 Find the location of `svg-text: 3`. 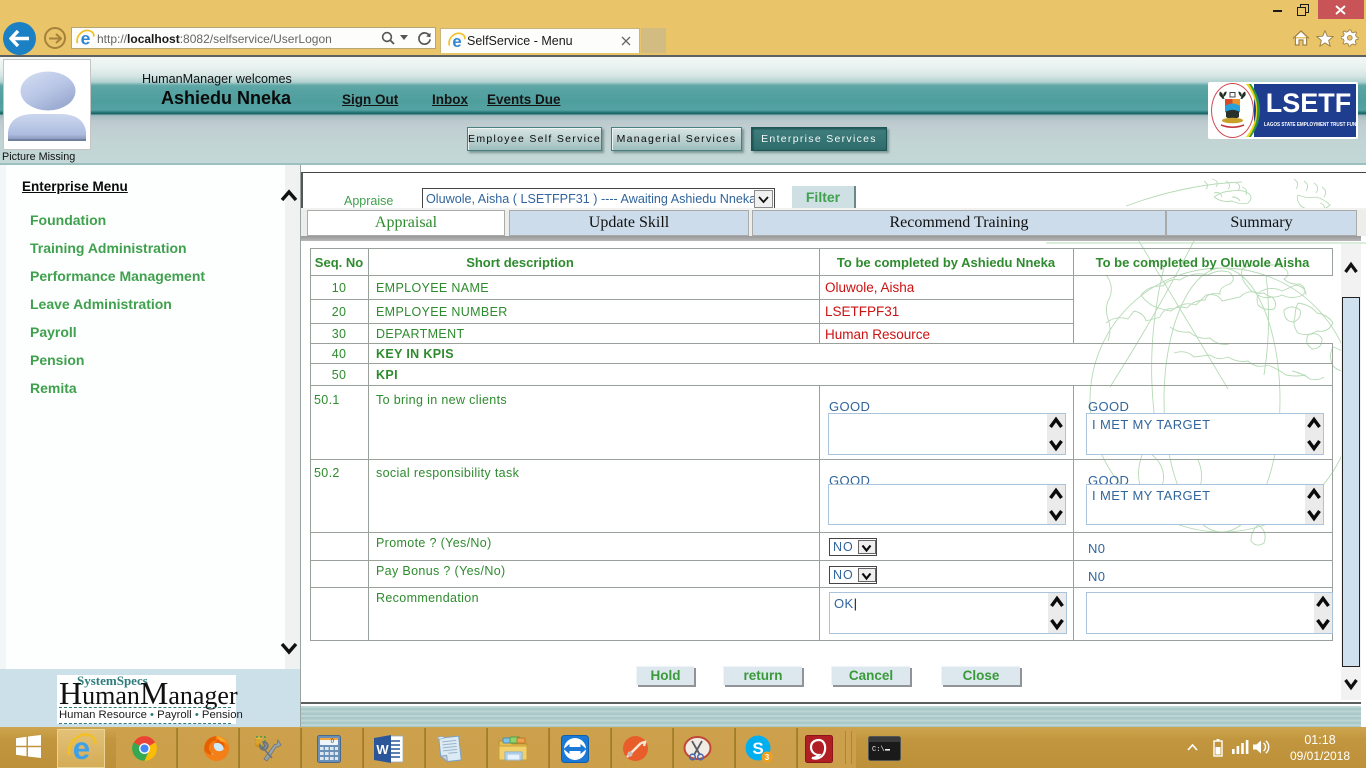

svg-text: 3 is located at coordinates (767, 757).